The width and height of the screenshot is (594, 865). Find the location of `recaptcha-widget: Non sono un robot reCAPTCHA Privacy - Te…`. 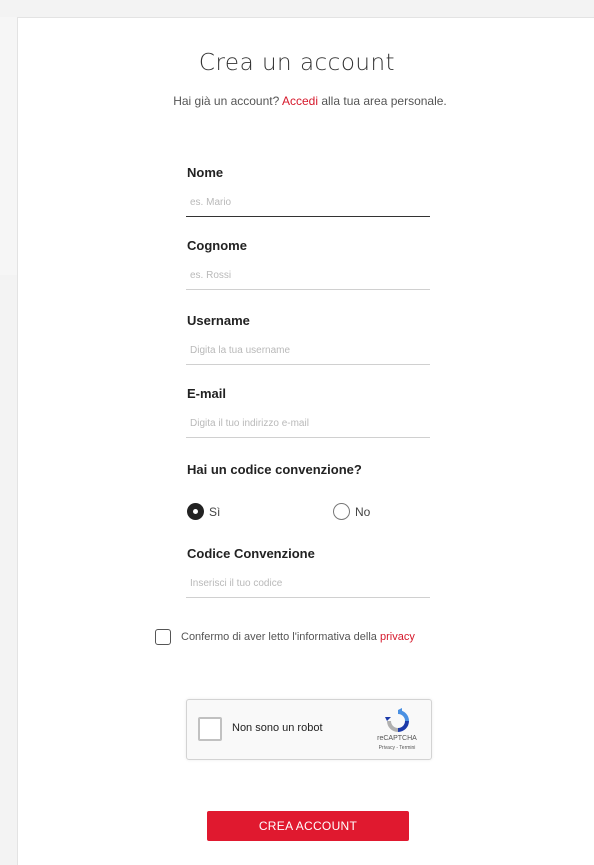

recaptcha-widget: Non sono un robot reCAPTCHA Privacy - Te… is located at coordinates (309, 729).